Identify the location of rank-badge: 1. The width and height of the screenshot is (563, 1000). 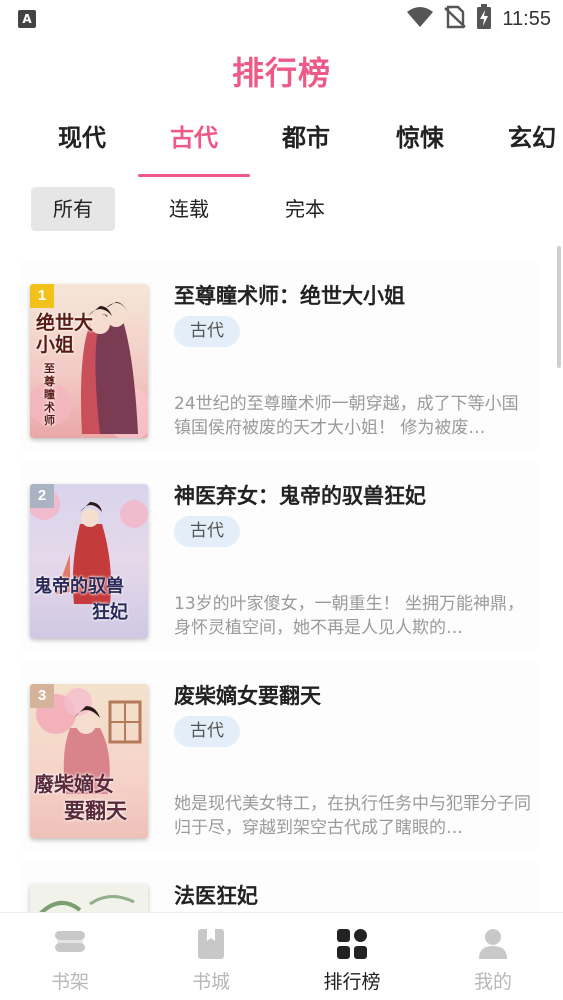
(42, 296).